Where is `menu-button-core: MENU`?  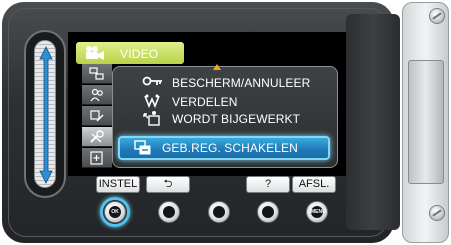
menu-button-core: MENU is located at coordinates (318, 212).